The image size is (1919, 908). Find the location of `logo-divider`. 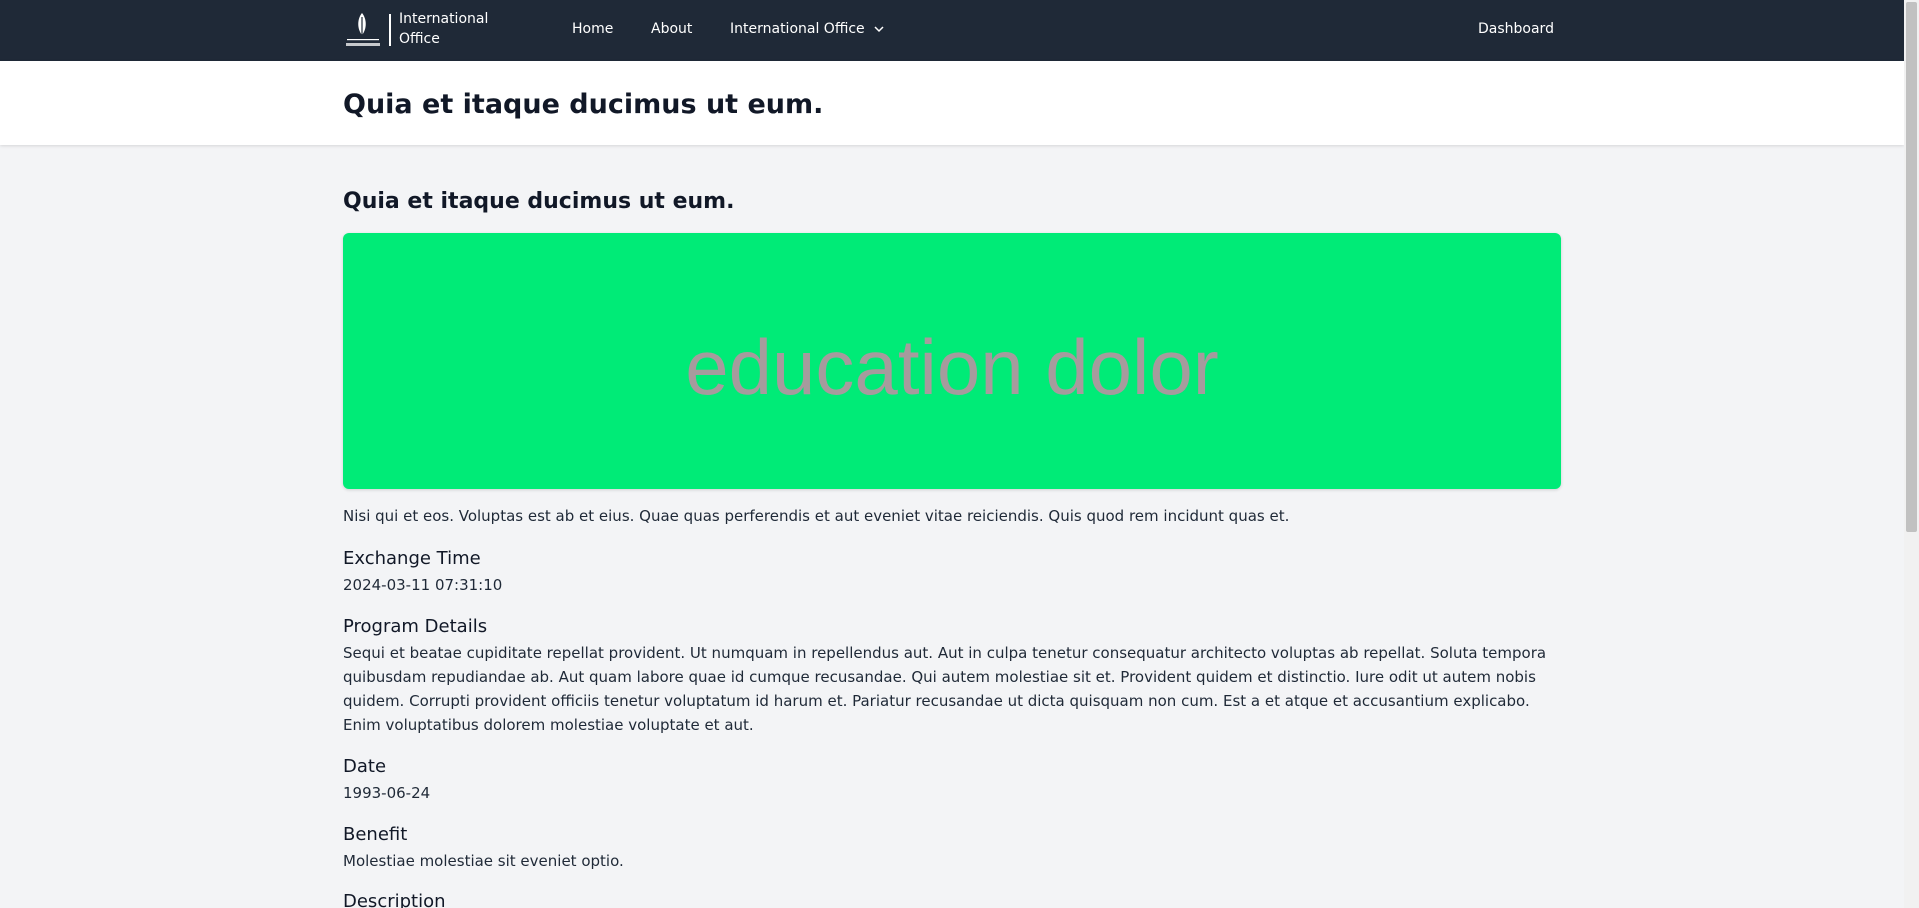

logo-divider is located at coordinates (390, 30).